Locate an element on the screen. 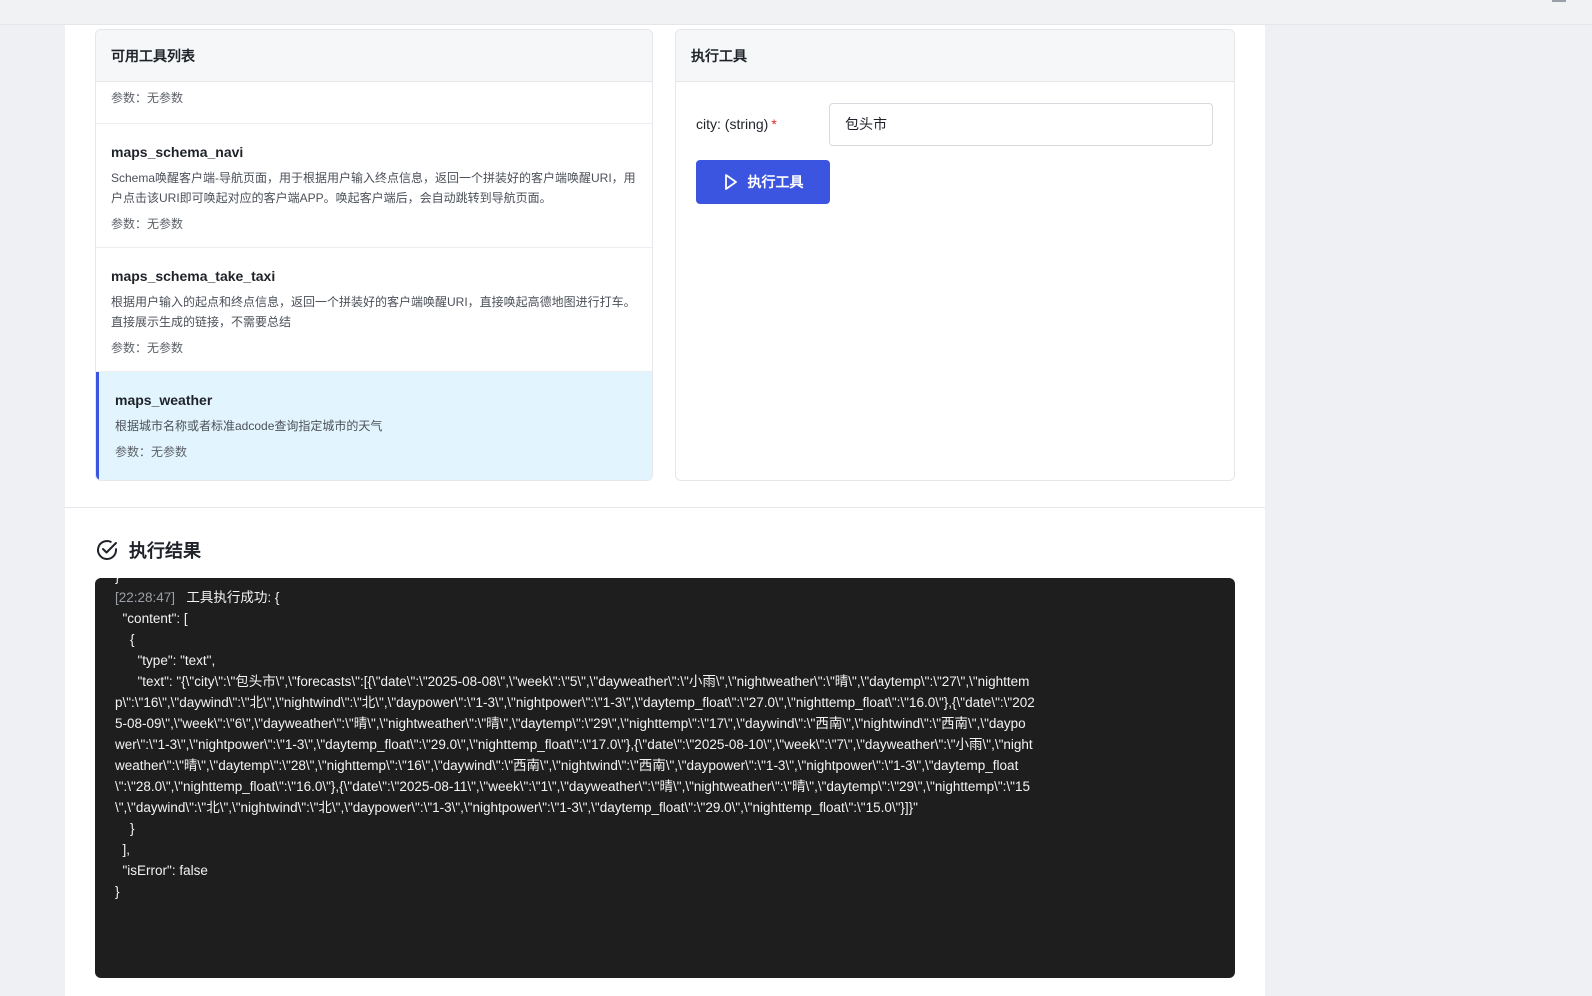 The width and height of the screenshot is (1592, 996). tool-name: maps_schema_navi is located at coordinates (177, 152).